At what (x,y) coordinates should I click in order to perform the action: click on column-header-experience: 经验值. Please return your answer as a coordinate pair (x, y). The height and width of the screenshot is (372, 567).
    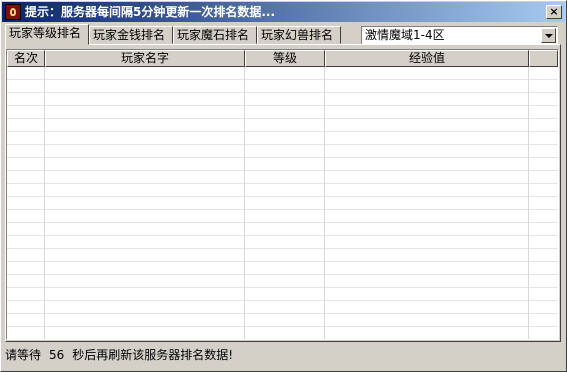
    Looking at the image, I should click on (427, 58).